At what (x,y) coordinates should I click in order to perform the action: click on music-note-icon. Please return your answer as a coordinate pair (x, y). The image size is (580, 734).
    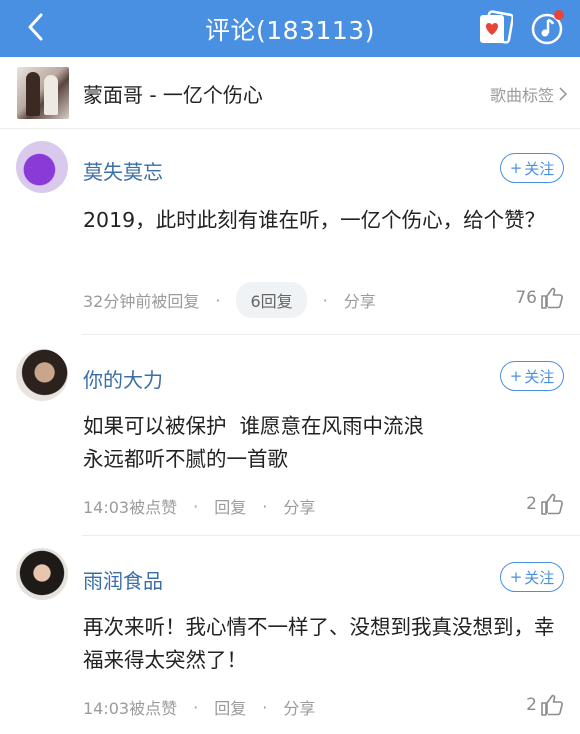
    Looking at the image, I should click on (547, 27).